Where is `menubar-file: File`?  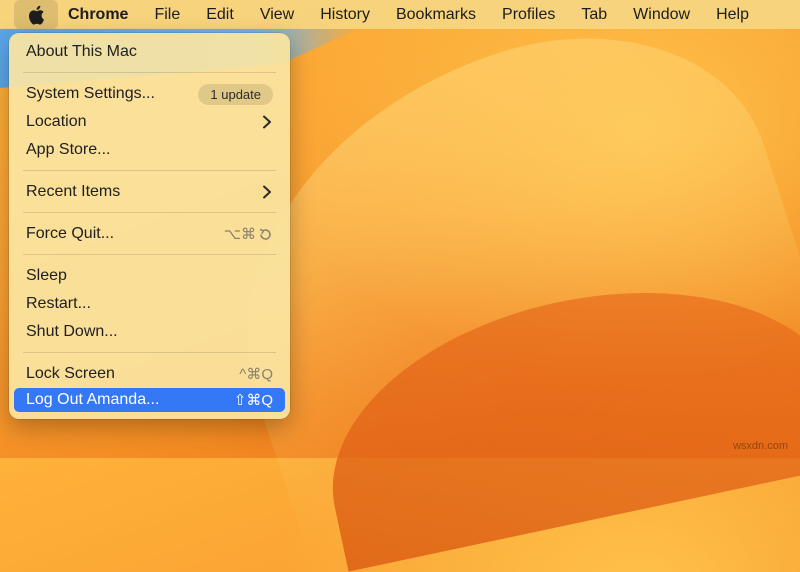 menubar-file: File is located at coordinates (167, 14).